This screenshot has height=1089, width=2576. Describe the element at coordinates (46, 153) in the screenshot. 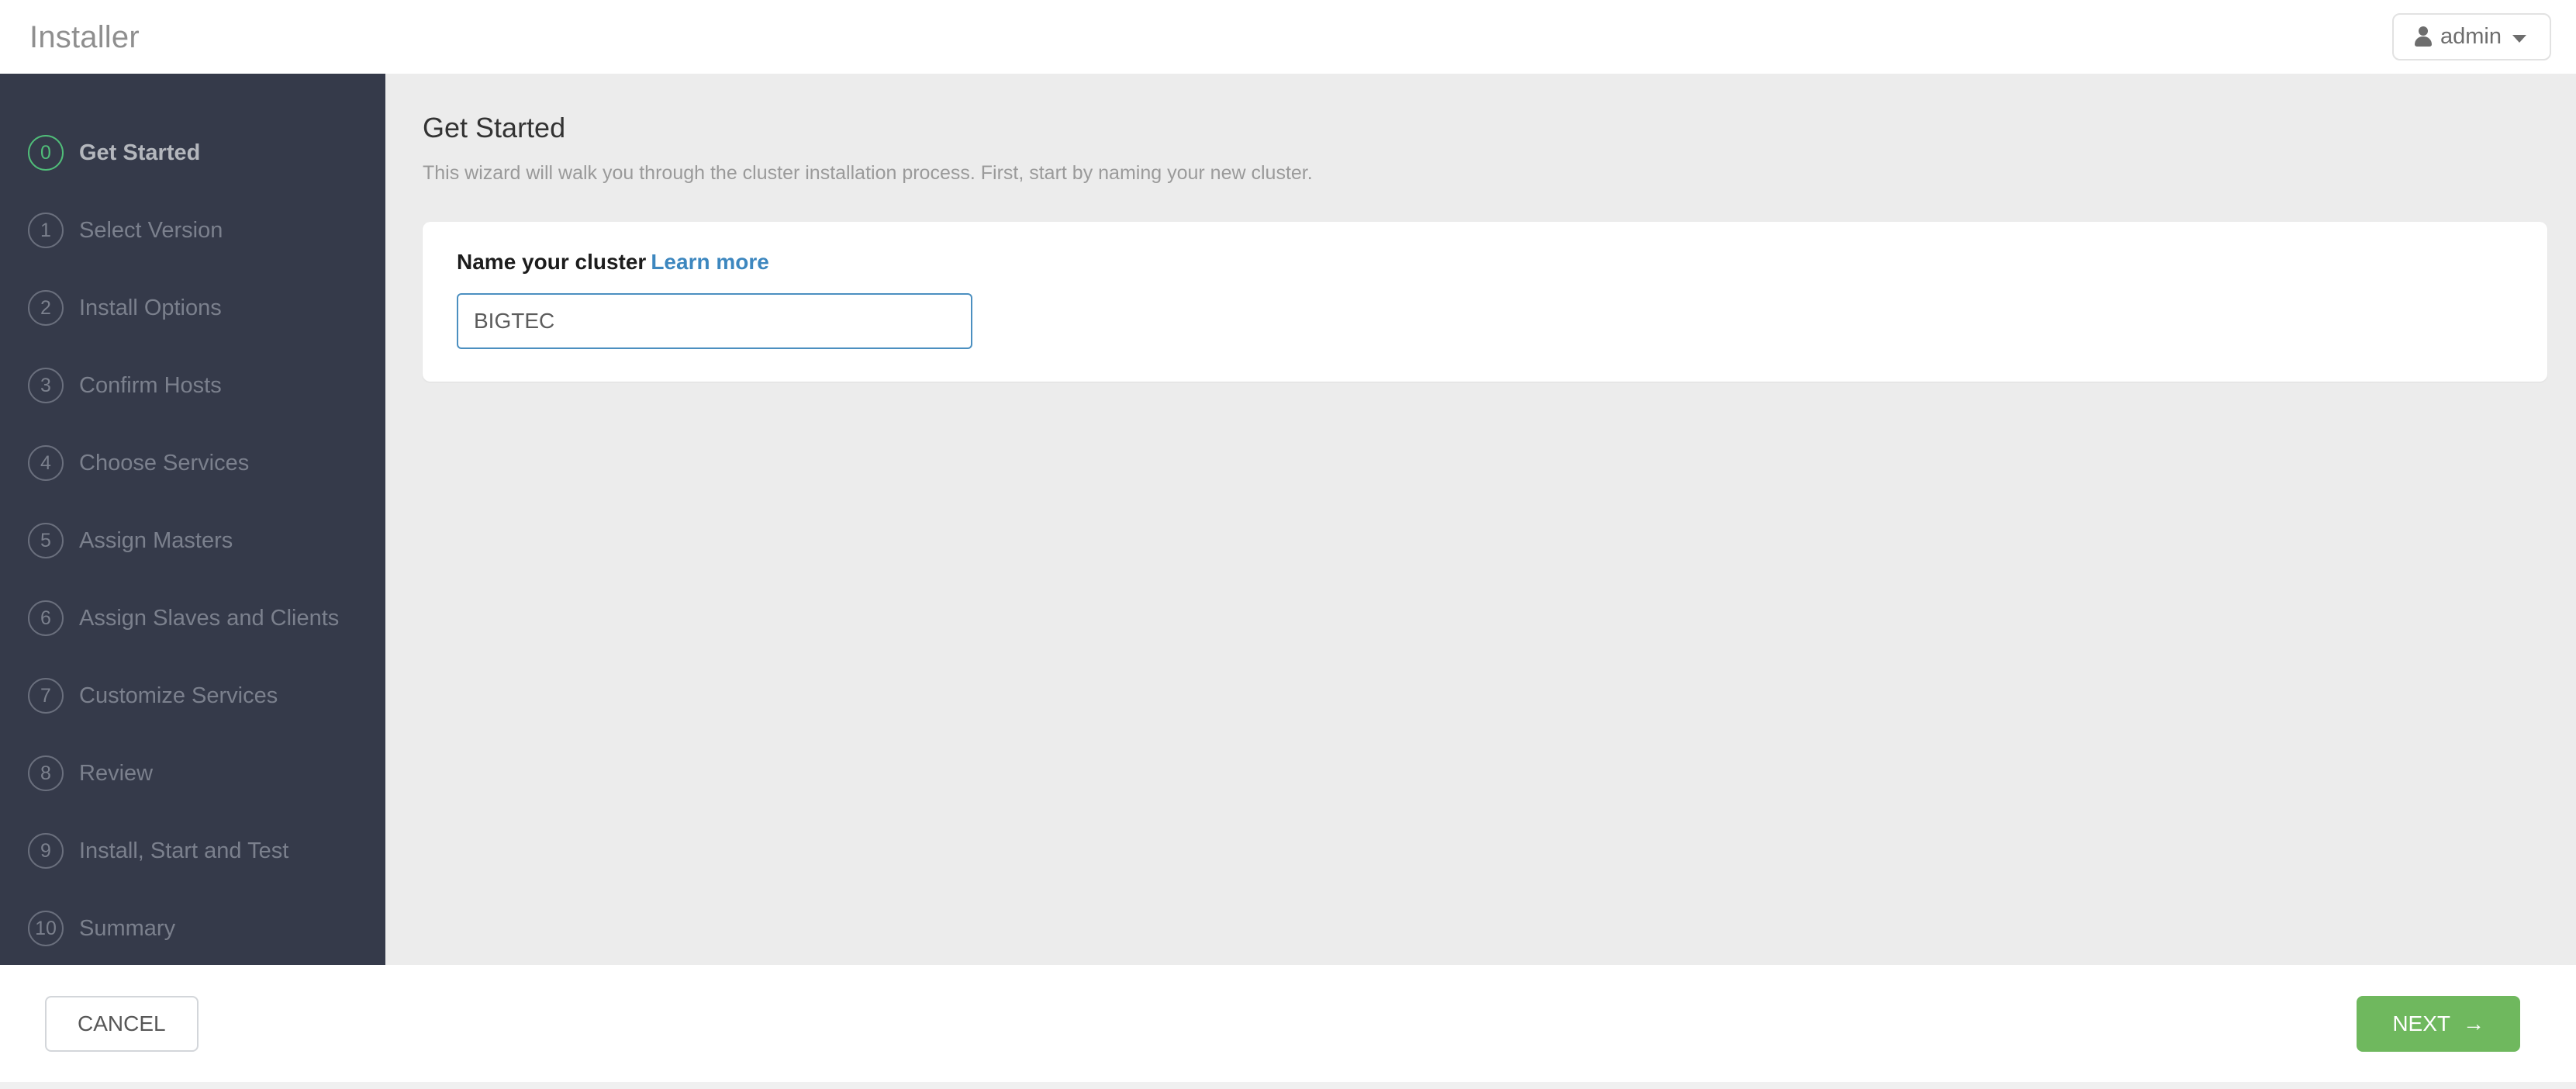

I see `step-number-badge: 0` at that location.